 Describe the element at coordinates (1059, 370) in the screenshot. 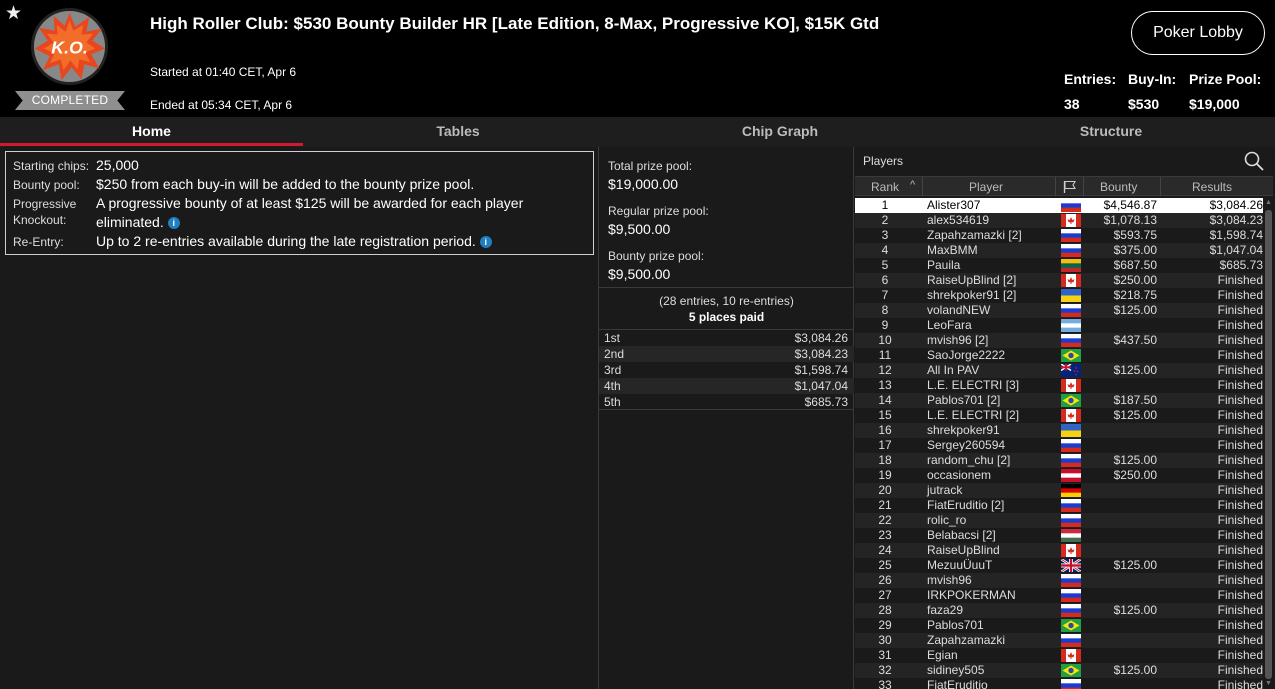

I see `player-row: 12 All In PAV $125.00 Finished` at that location.